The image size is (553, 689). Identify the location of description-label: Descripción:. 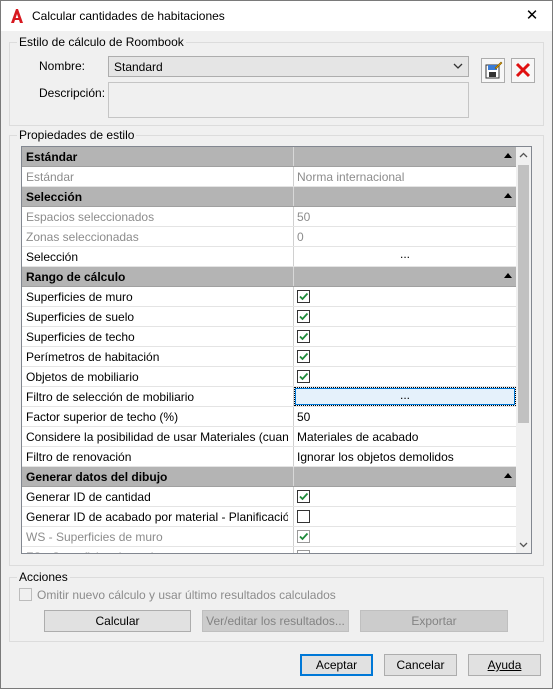
(72, 93).